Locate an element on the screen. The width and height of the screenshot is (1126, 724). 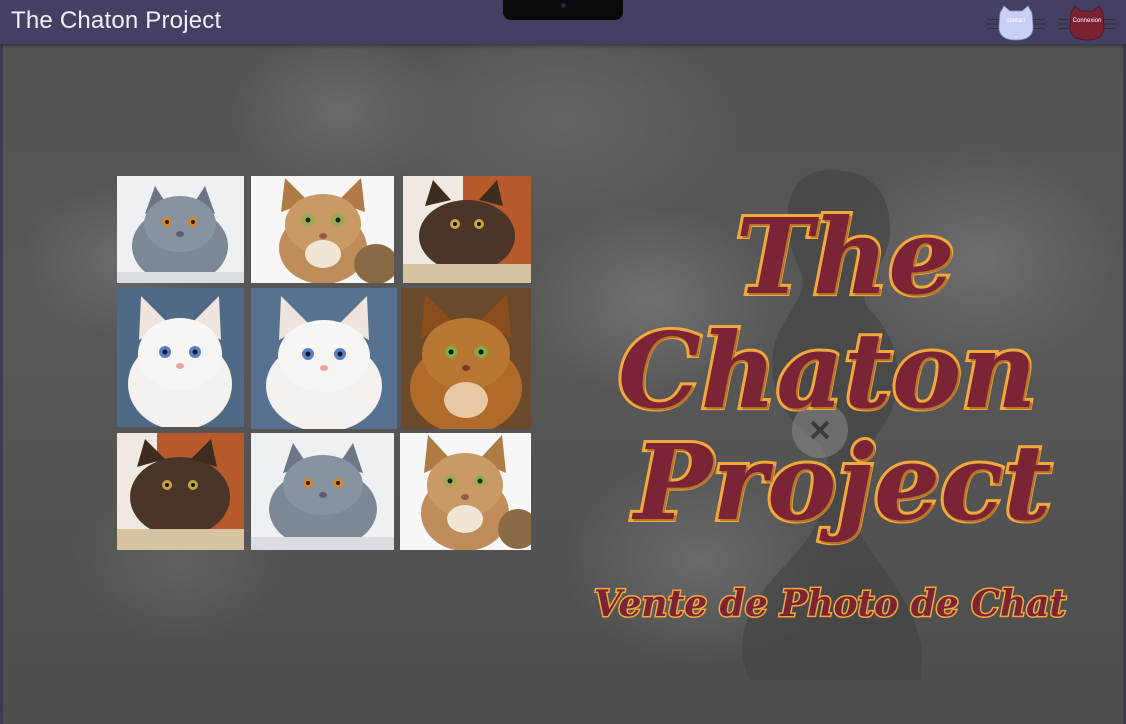
contact-button: contact is located at coordinates (1016, 23).